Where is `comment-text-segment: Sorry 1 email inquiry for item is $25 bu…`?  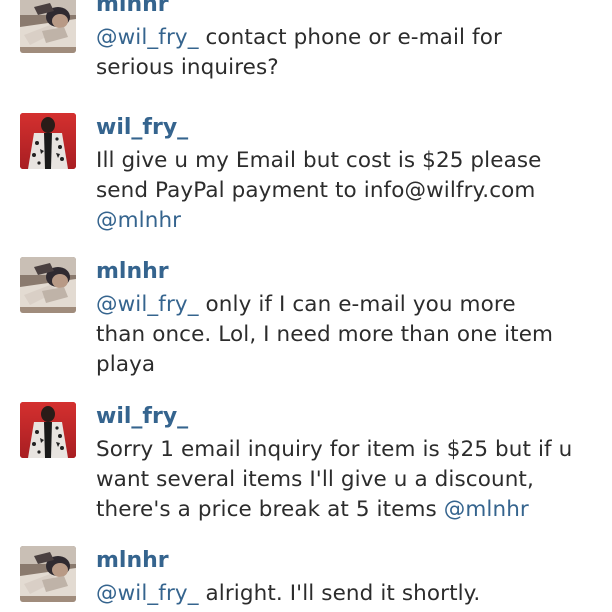 comment-text-segment: Sorry 1 email inquiry for item is $25 bu… is located at coordinates (334, 449).